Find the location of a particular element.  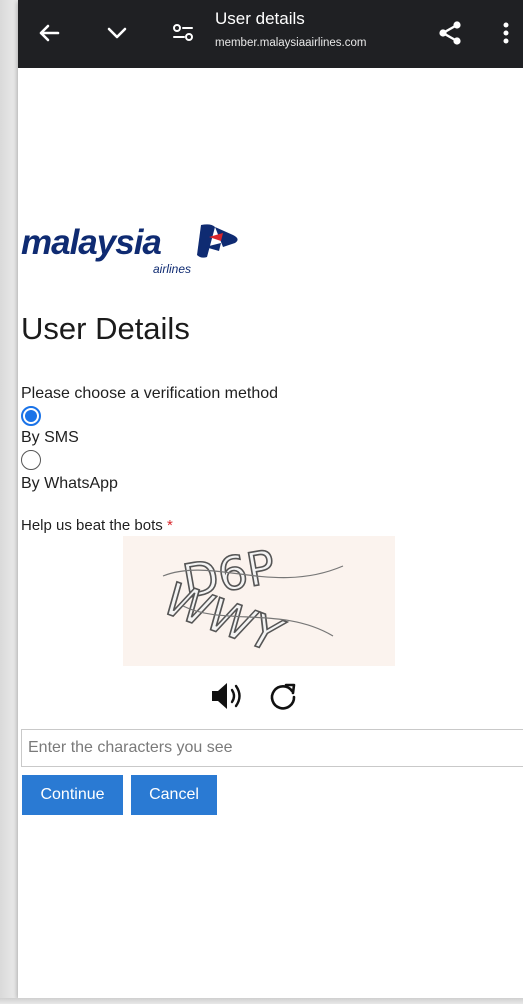

option-label-sms: By SMS is located at coordinates (50, 438).